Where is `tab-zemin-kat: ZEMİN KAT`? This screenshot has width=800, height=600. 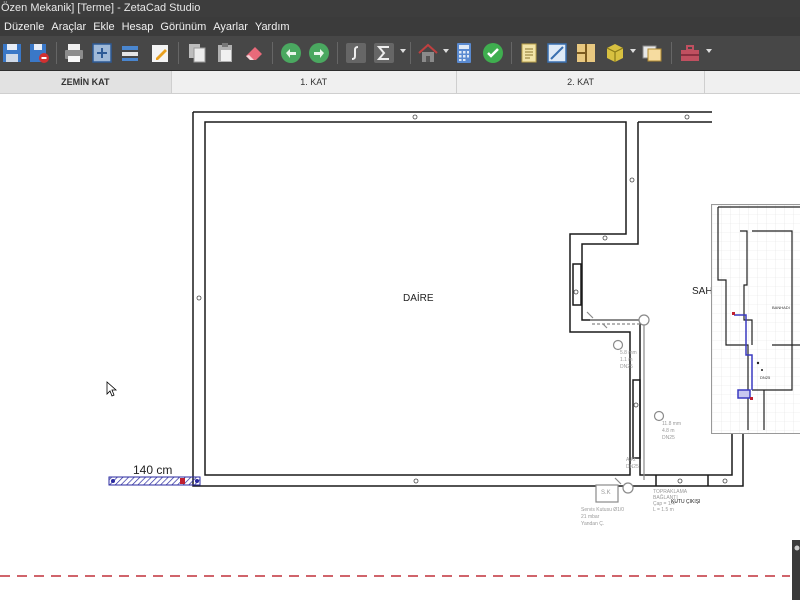 tab-zemin-kat: ZEMİN KAT is located at coordinates (86, 82).